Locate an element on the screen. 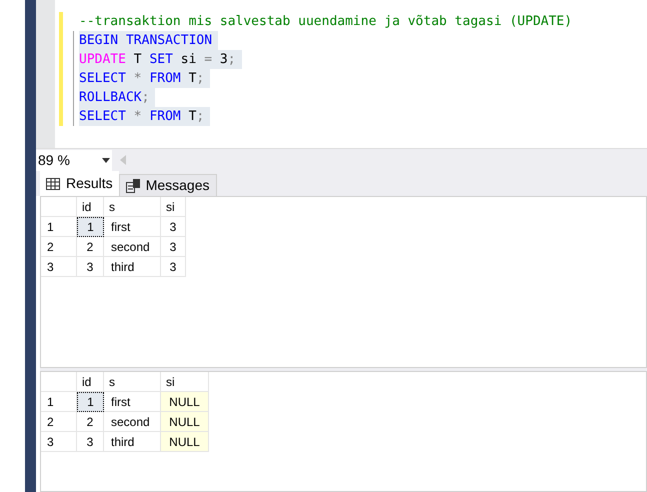 This screenshot has width=647, height=492. column-header: si is located at coordinates (173, 207).